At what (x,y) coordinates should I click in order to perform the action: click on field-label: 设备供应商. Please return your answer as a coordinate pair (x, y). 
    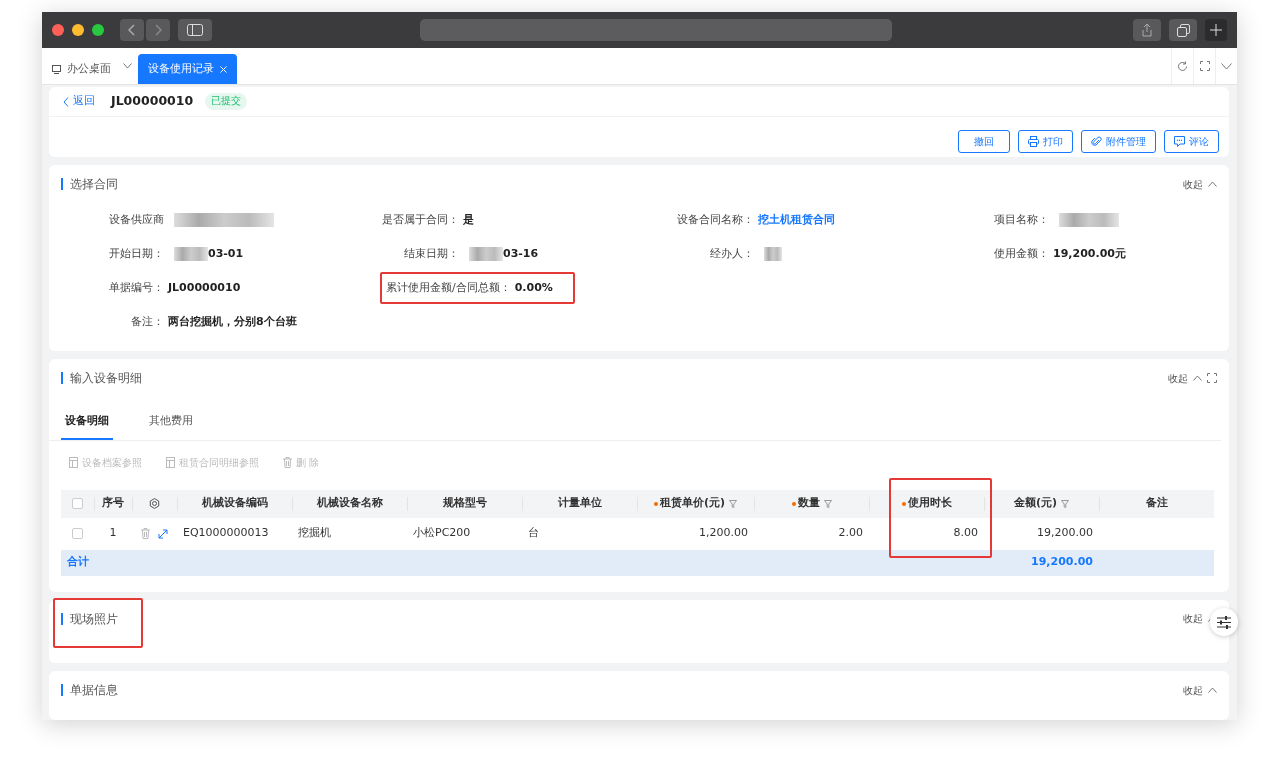
    Looking at the image, I should click on (136, 219).